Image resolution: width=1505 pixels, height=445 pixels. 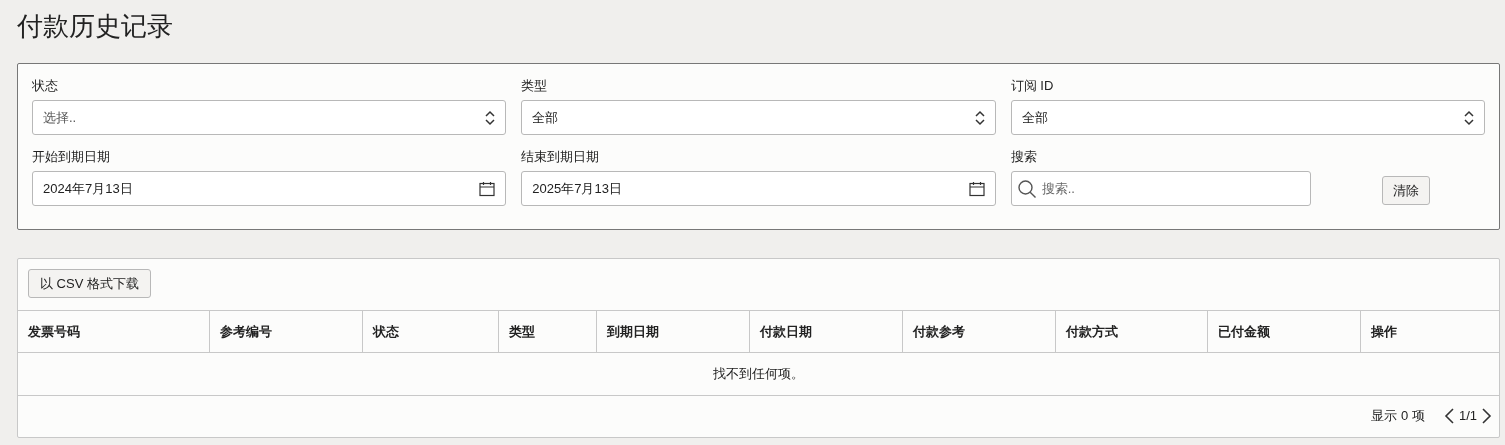 I want to click on field-label: 类型, so click(x=535, y=86).